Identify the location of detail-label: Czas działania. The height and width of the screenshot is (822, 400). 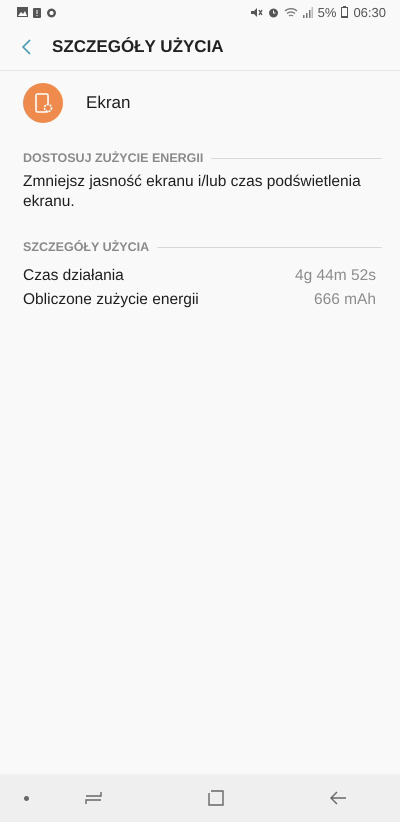
(73, 276).